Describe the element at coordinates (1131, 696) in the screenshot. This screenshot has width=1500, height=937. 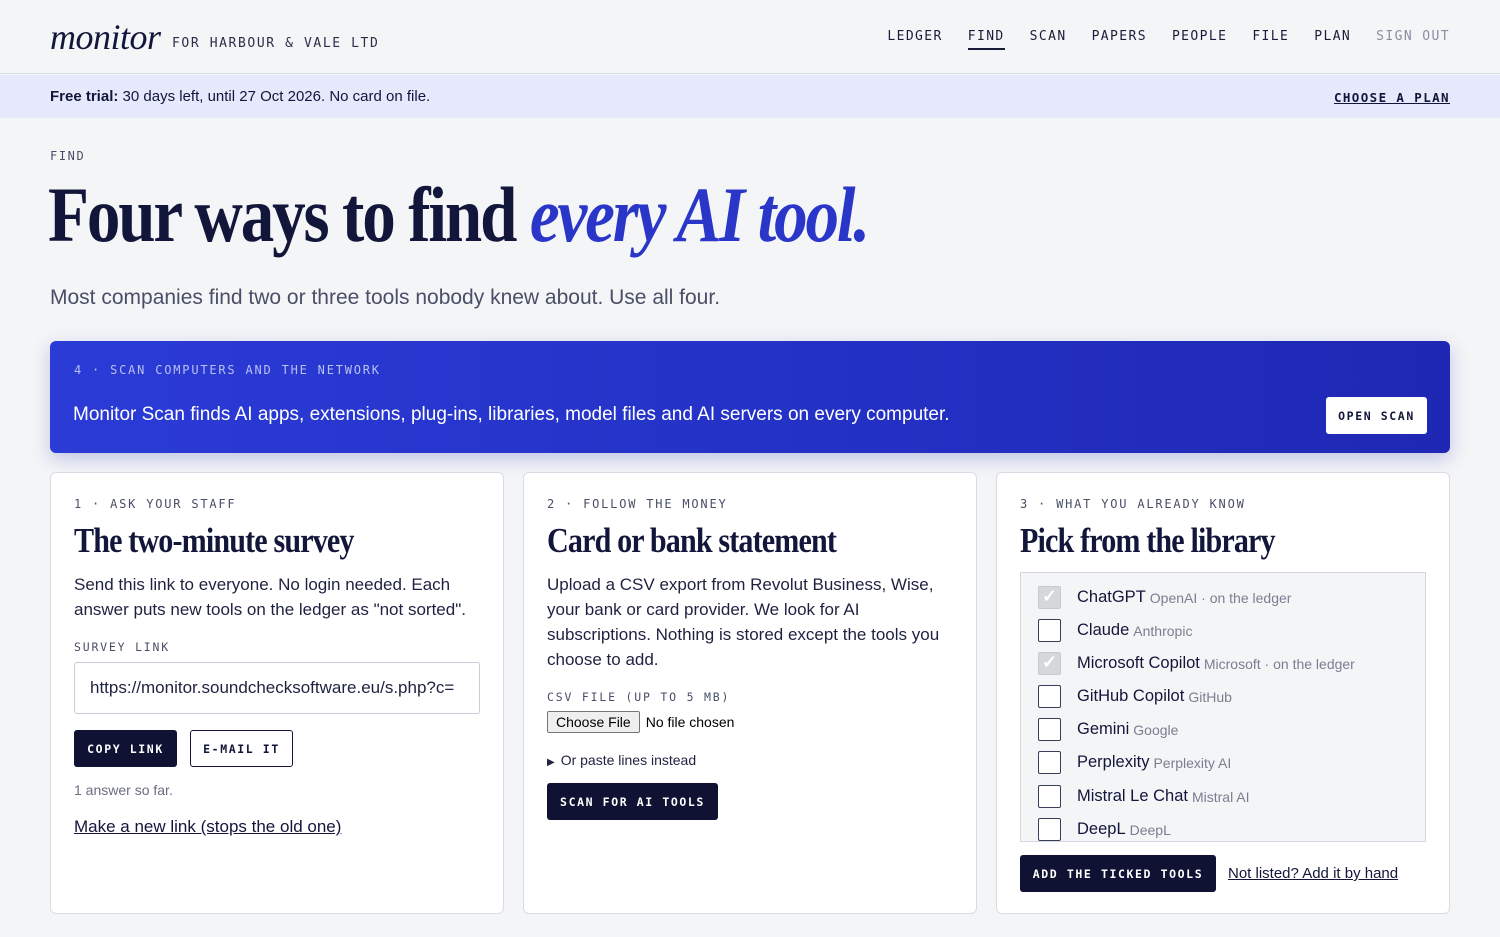
I see `tool-name: GitHub Copilot` at that location.